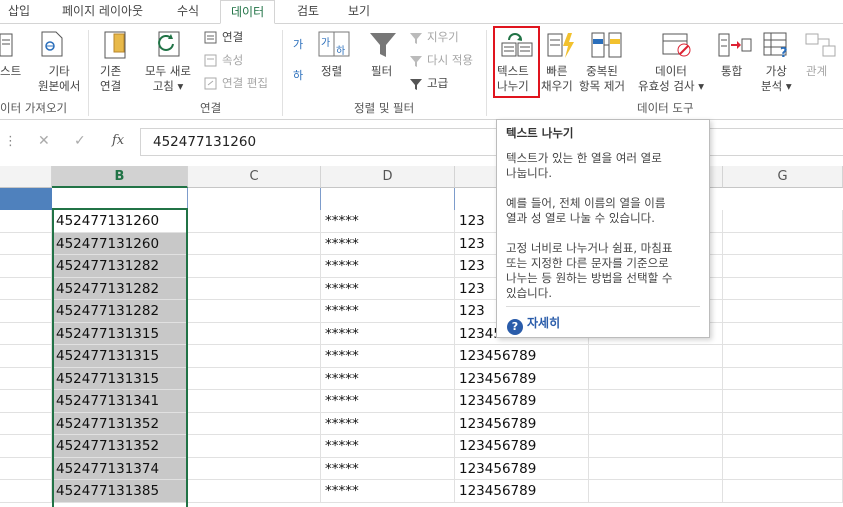 The width and height of the screenshot is (843, 507). Describe the element at coordinates (245, 83) in the screenshot. I see `edit-links-button: 연결 편집` at that location.